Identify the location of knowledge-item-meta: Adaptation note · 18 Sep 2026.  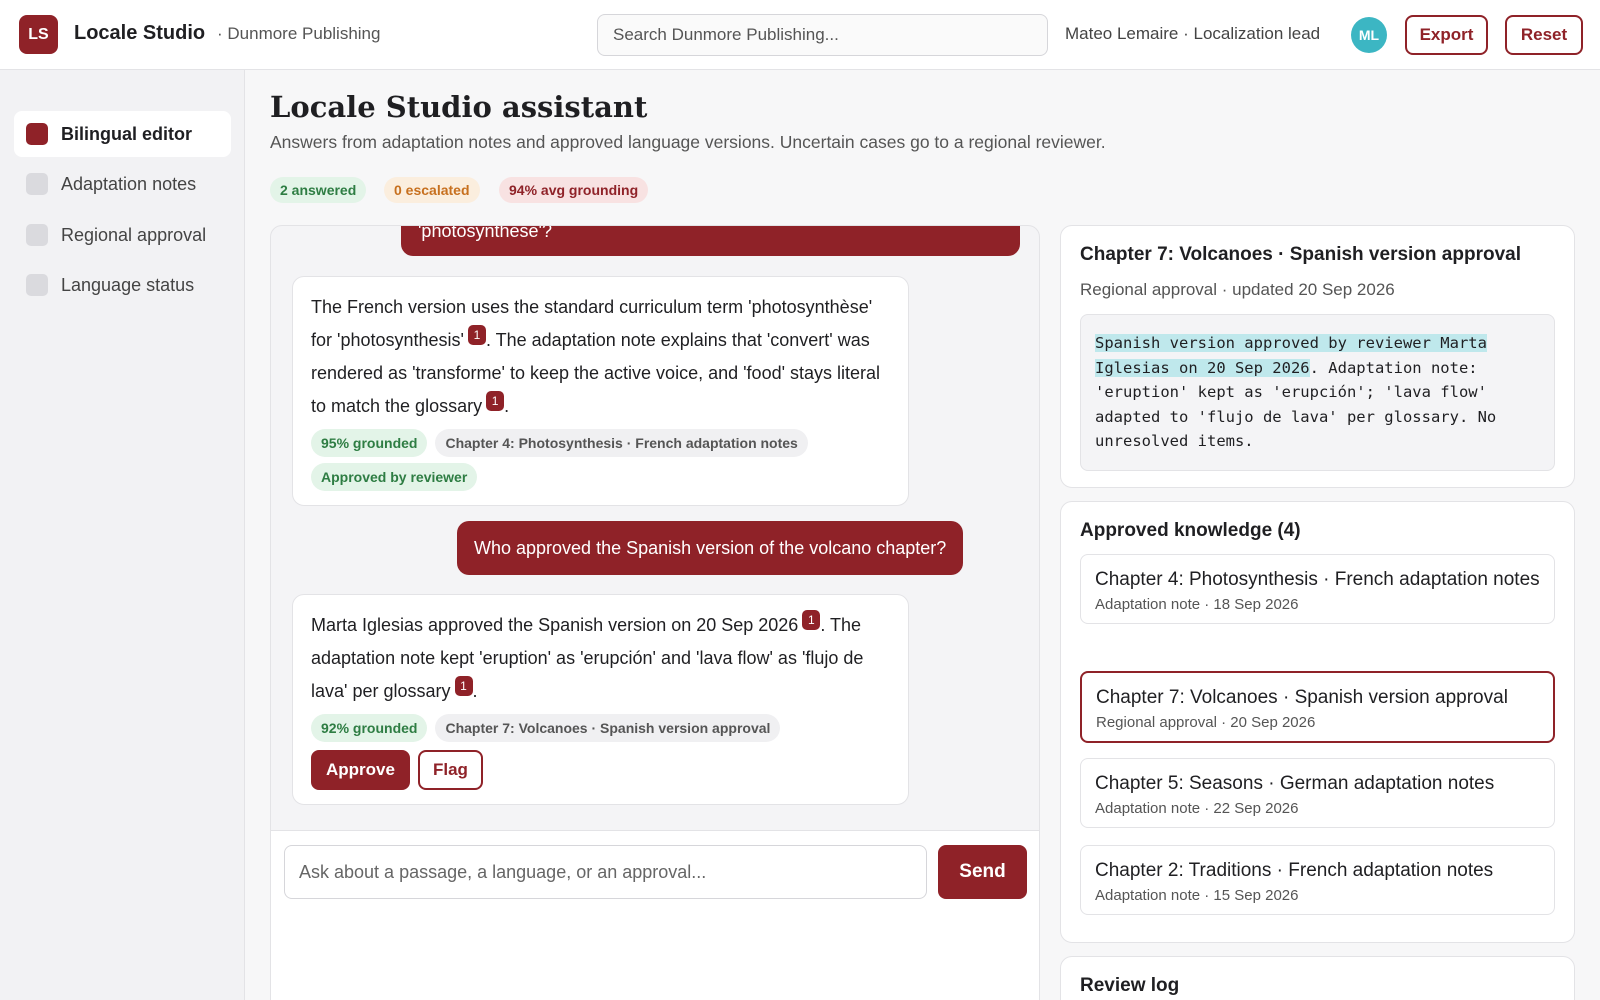
(1197, 604).